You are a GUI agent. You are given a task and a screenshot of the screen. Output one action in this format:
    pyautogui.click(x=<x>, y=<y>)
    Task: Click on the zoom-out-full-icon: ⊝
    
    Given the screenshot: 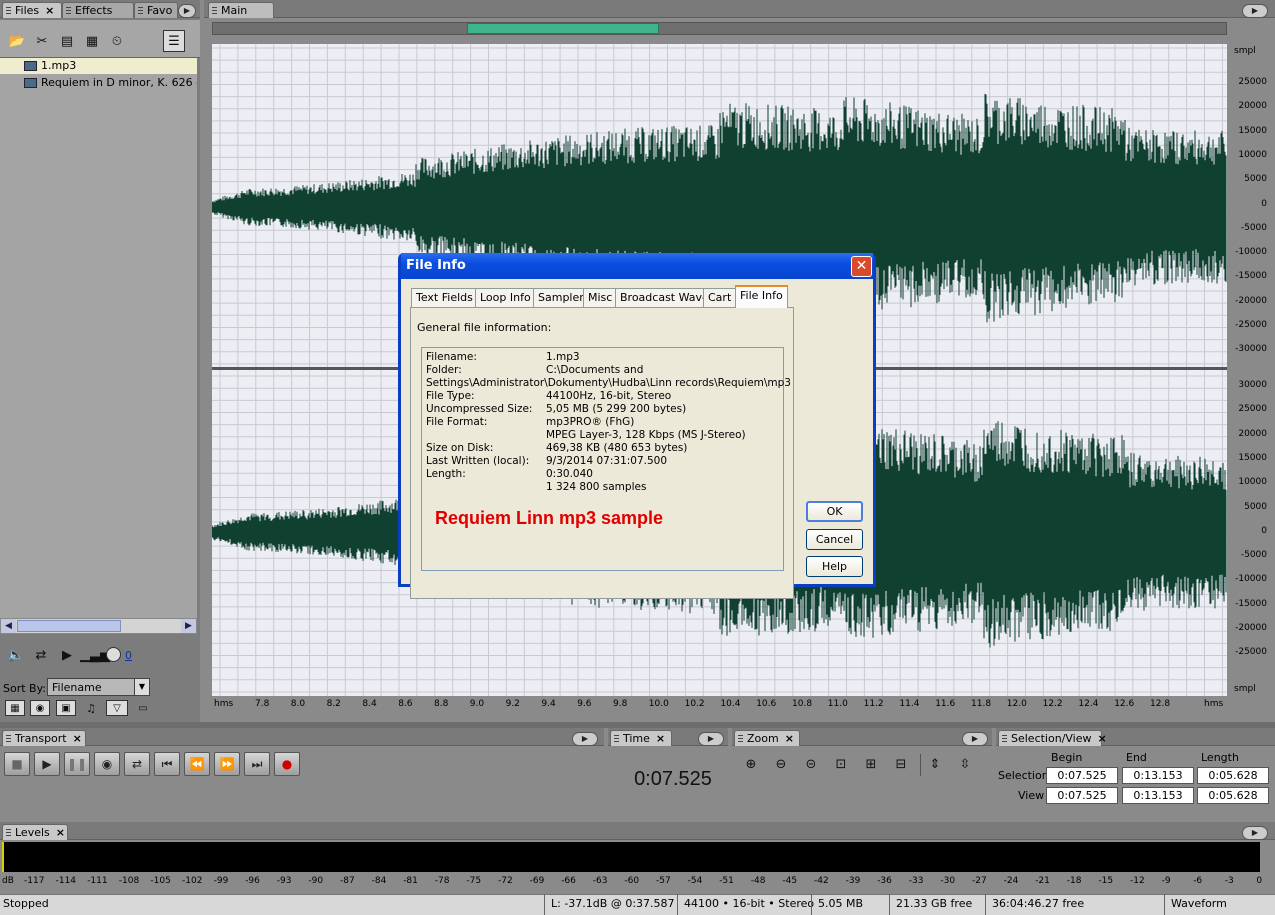 What is the action you would take?
    pyautogui.click(x=811, y=764)
    